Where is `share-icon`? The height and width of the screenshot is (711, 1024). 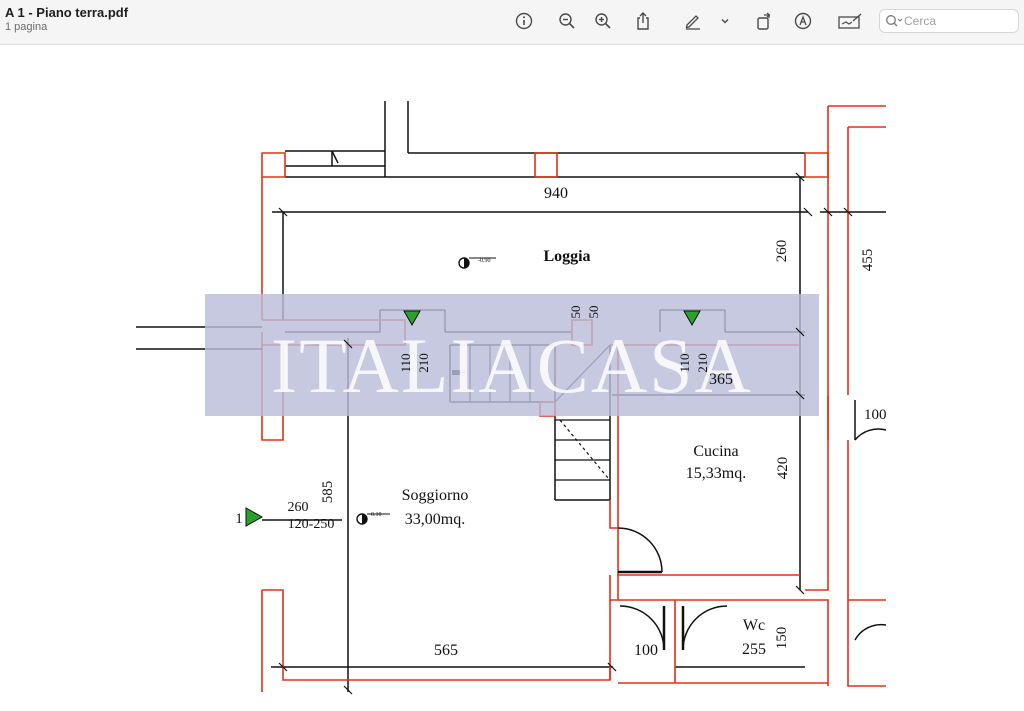
share-icon is located at coordinates (643, 21).